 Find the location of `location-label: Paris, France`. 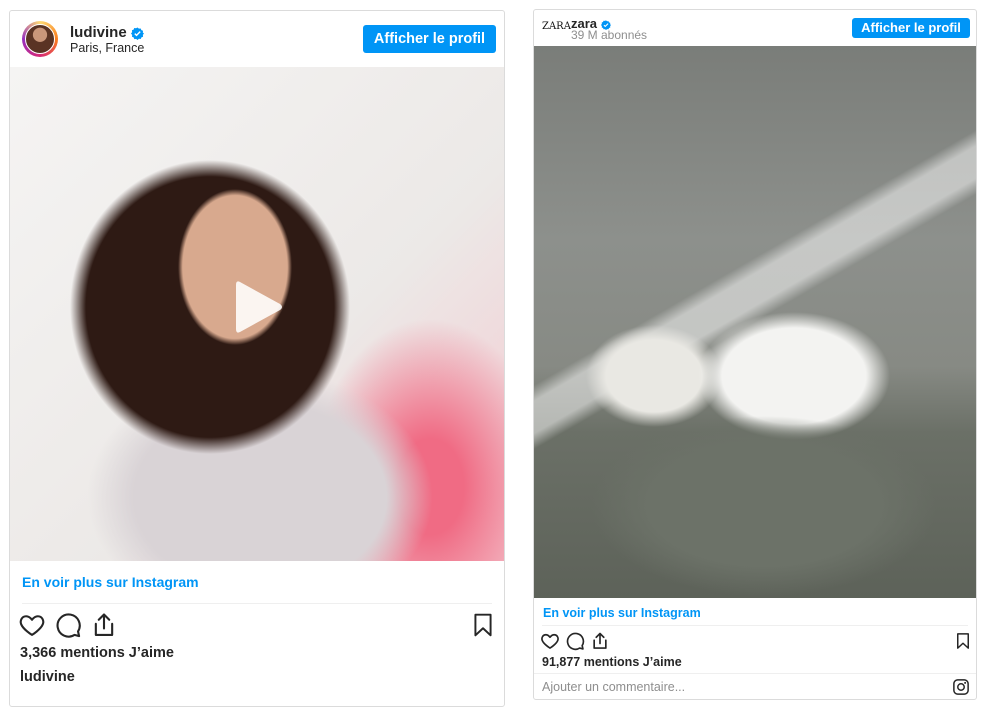

location-label: Paris, France is located at coordinates (107, 48).